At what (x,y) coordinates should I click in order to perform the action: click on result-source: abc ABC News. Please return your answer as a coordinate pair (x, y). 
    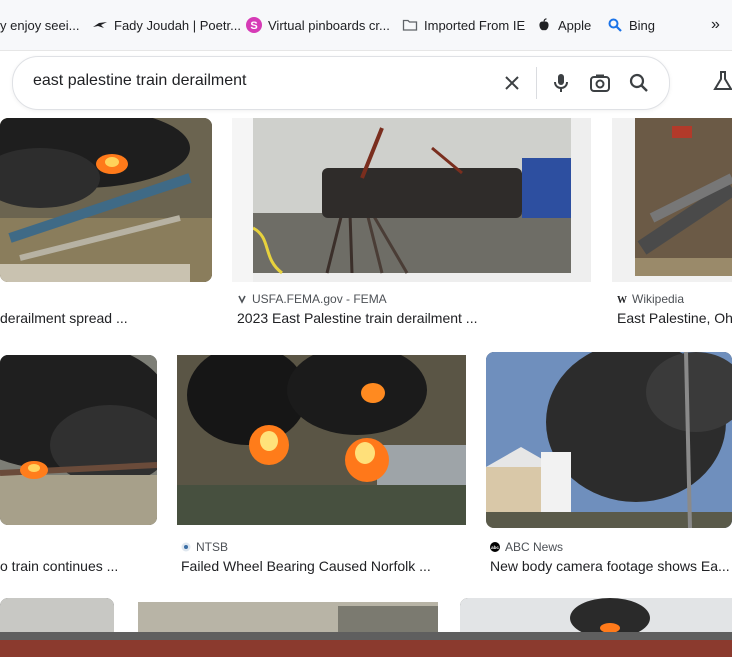
    Looking at the image, I should click on (526, 547).